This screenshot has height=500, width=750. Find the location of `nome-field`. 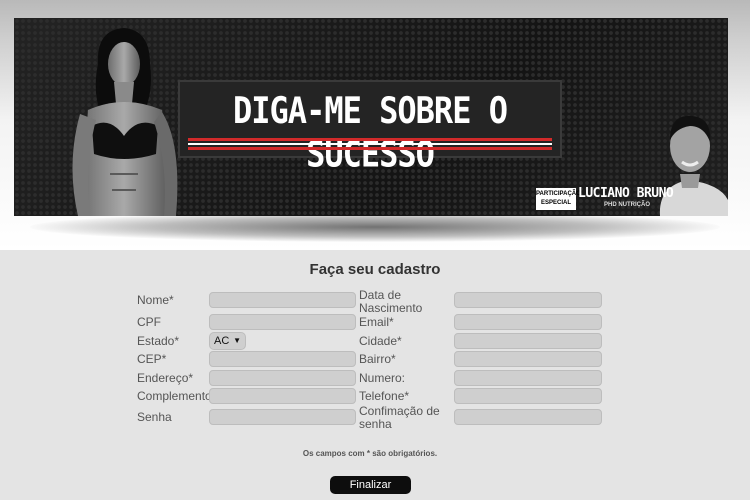

nome-field is located at coordinates (282, 300).